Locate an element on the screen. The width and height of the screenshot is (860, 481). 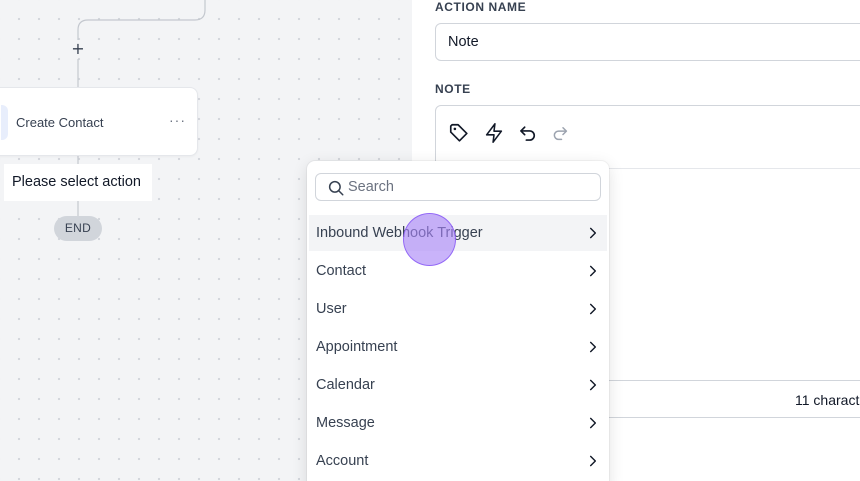
tag-icon is located at coordinates (459, 133).